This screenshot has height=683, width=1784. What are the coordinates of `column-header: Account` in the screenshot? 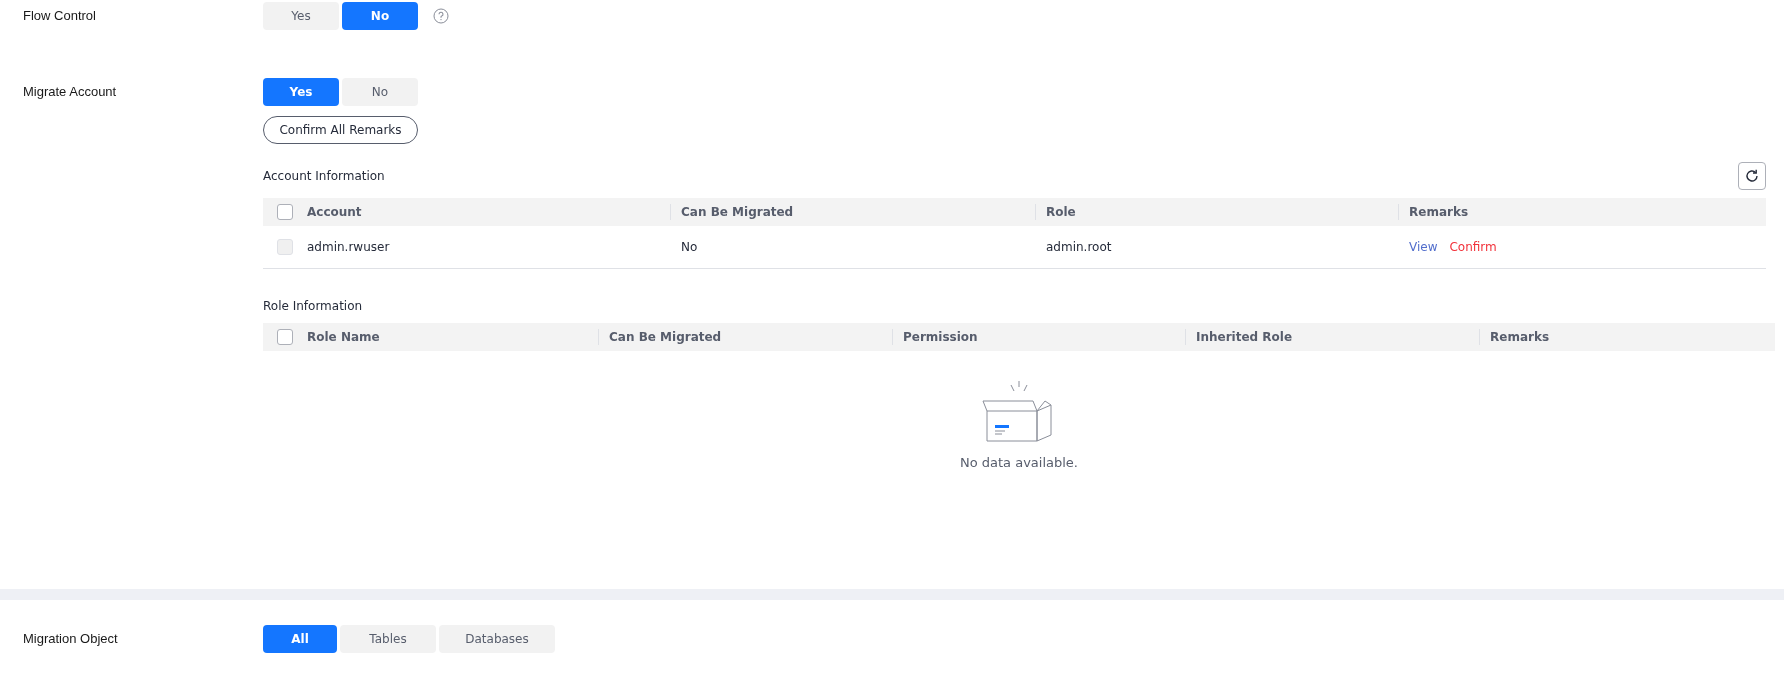 It's located at (335, 212).